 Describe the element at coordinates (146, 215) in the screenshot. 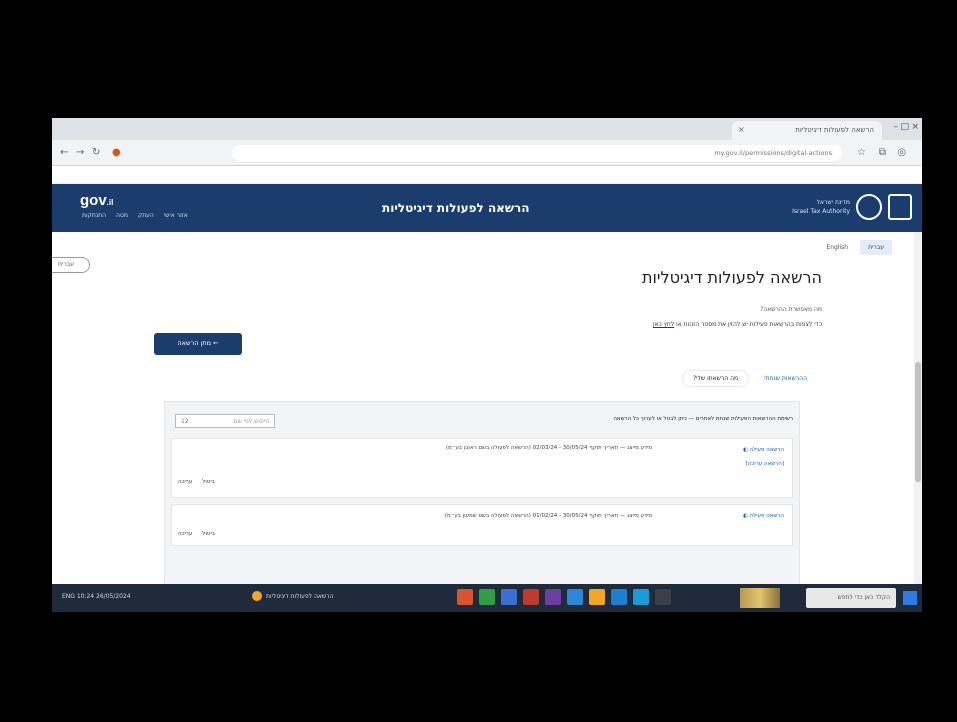

I see `header-link-3: העתק` at that location.